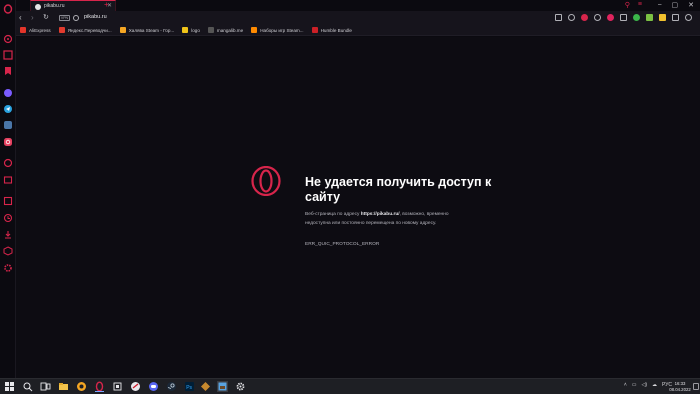  What do you see at coordinates (23, 30) in the screenshot?
I see `aliexpress-icon` at bounding box center [23, 30].